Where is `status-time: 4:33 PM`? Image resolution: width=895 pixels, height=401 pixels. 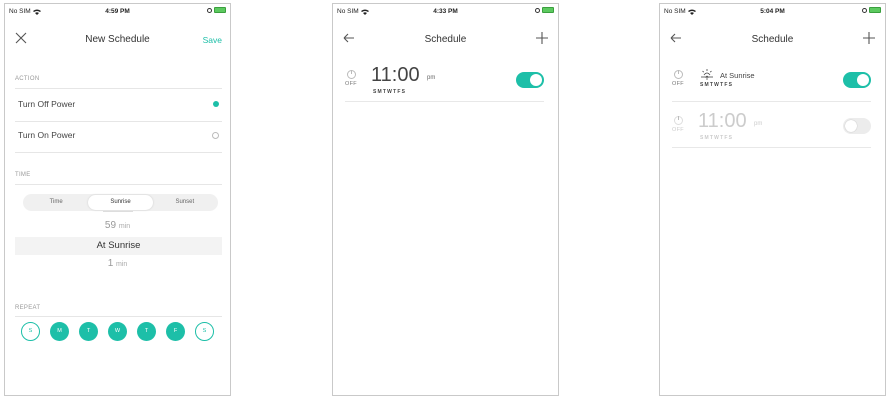 status-time: 4:33 PM is located at coordinates (445, 11).